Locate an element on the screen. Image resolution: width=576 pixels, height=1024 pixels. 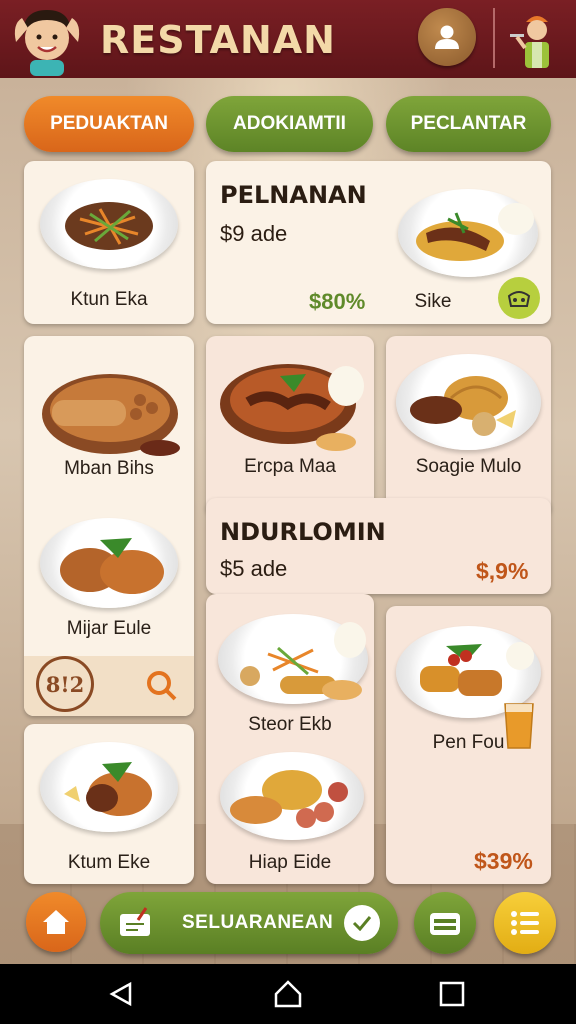
home-icon is located at coordinates (56, 922).